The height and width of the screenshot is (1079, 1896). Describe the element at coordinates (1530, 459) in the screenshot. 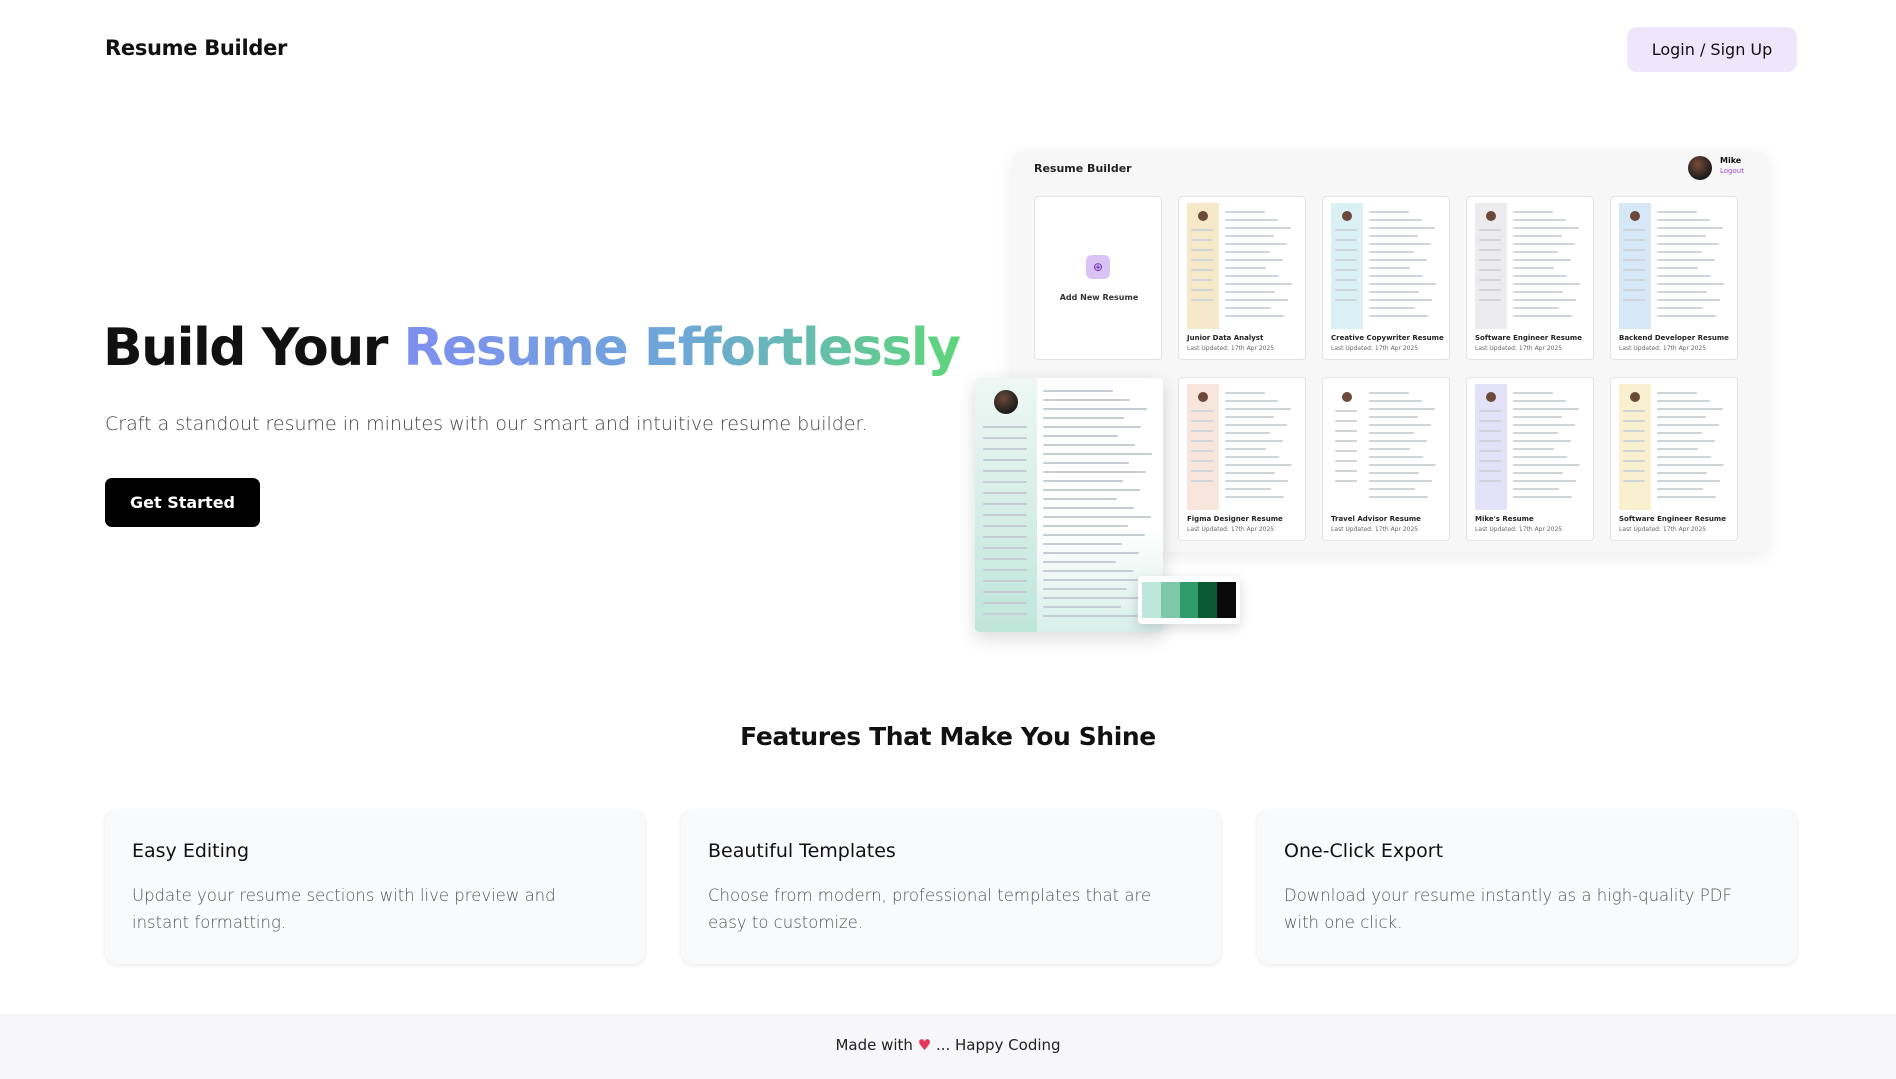

I see `preview-resume-card: Mike's Resume Last Updated: 17th Apr 2025` at that location.